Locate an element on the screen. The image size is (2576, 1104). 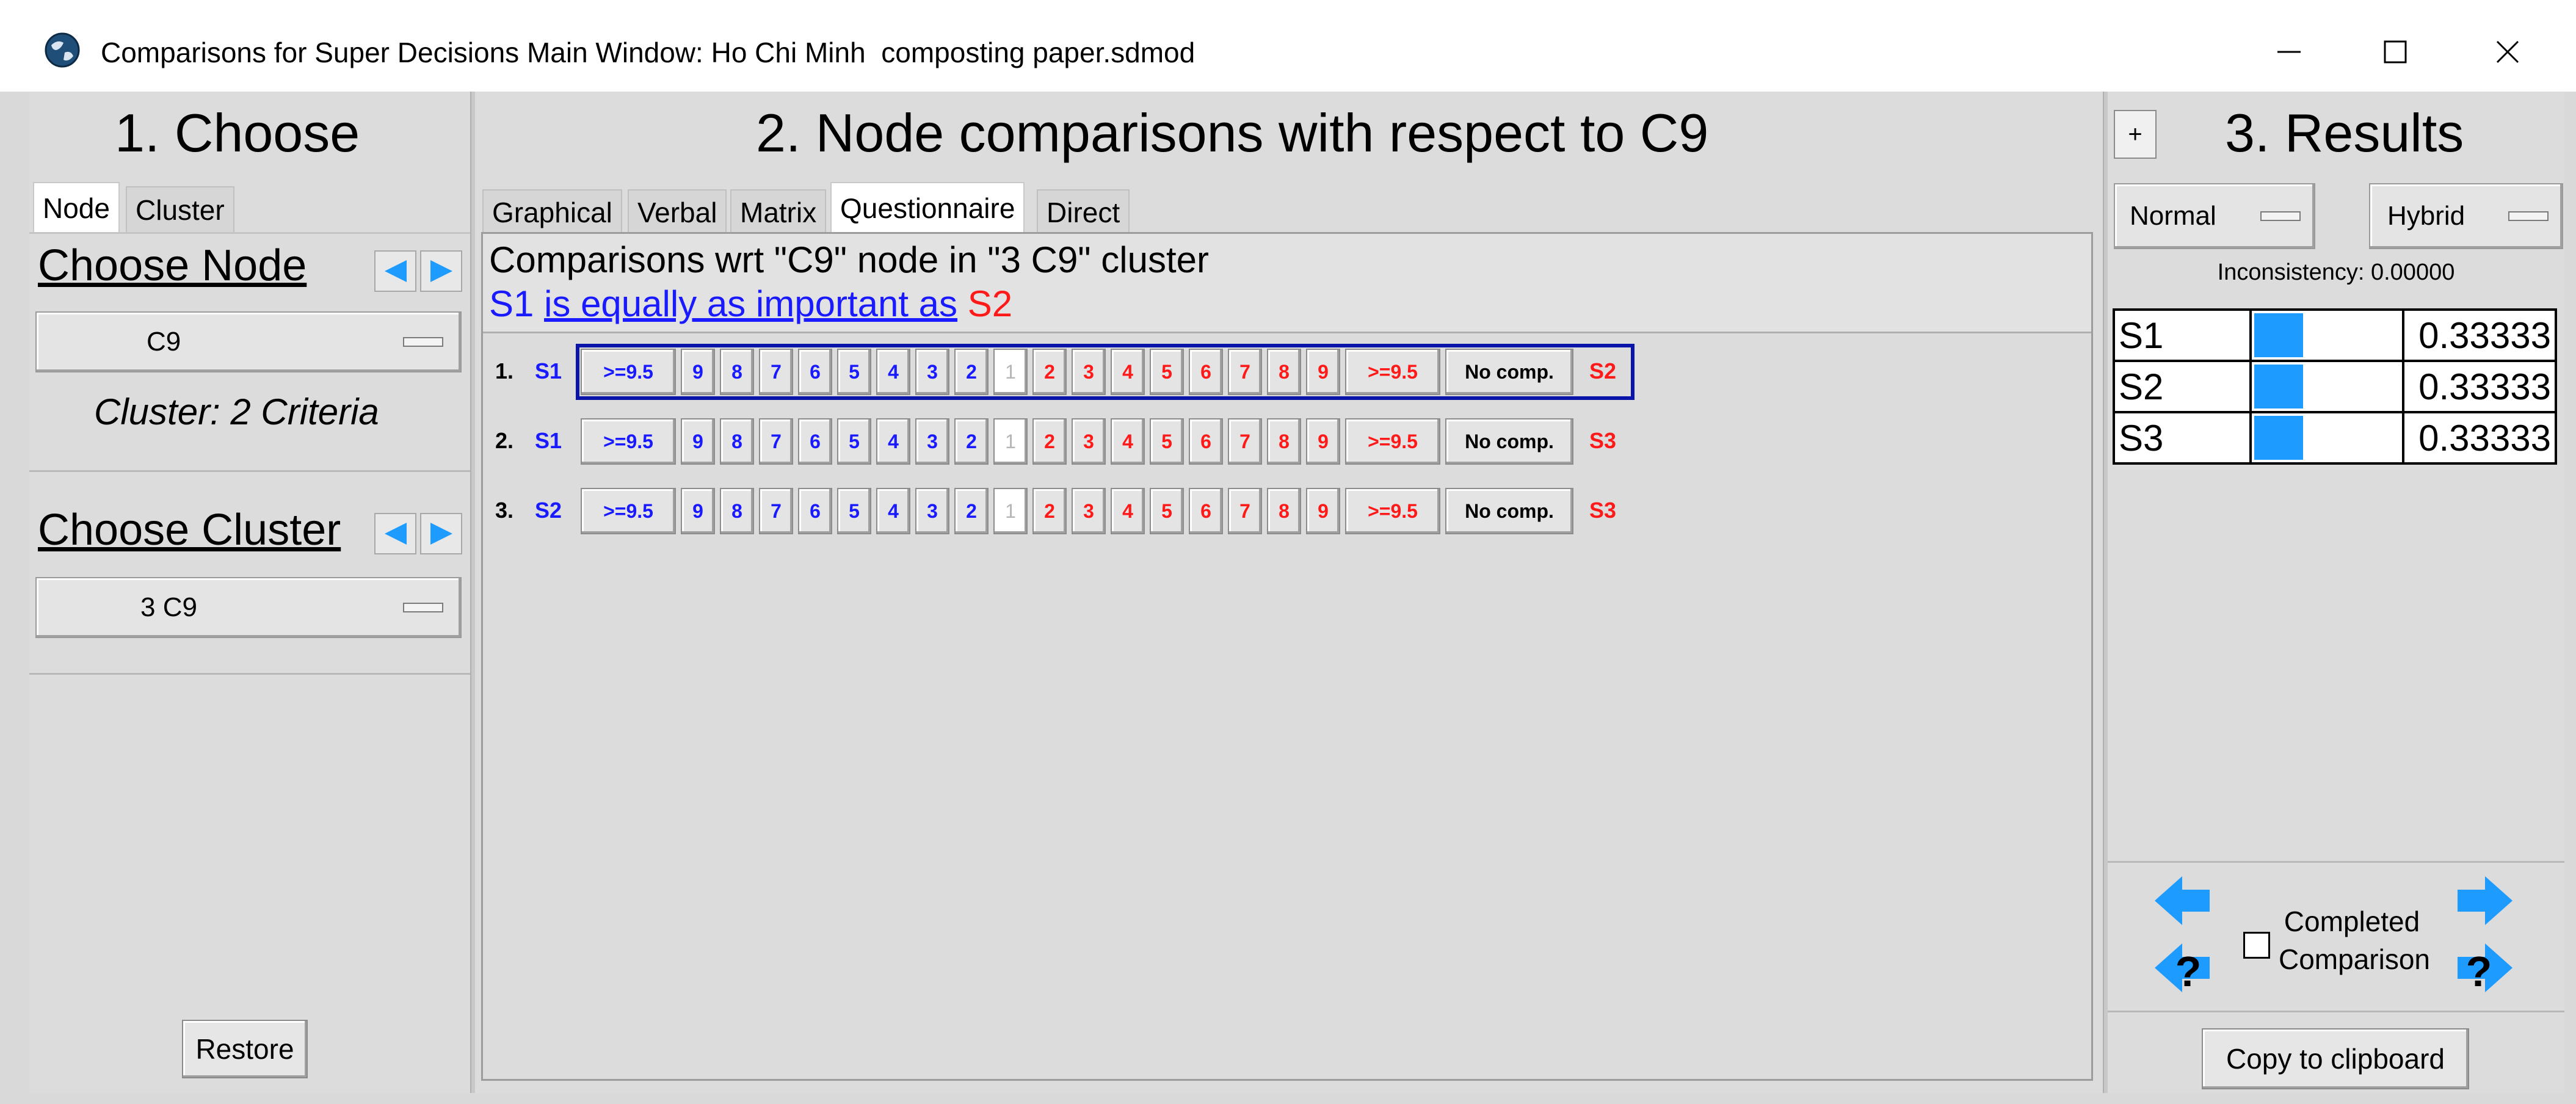
row-right-node: S2 is located at coordinates (1603, 370).